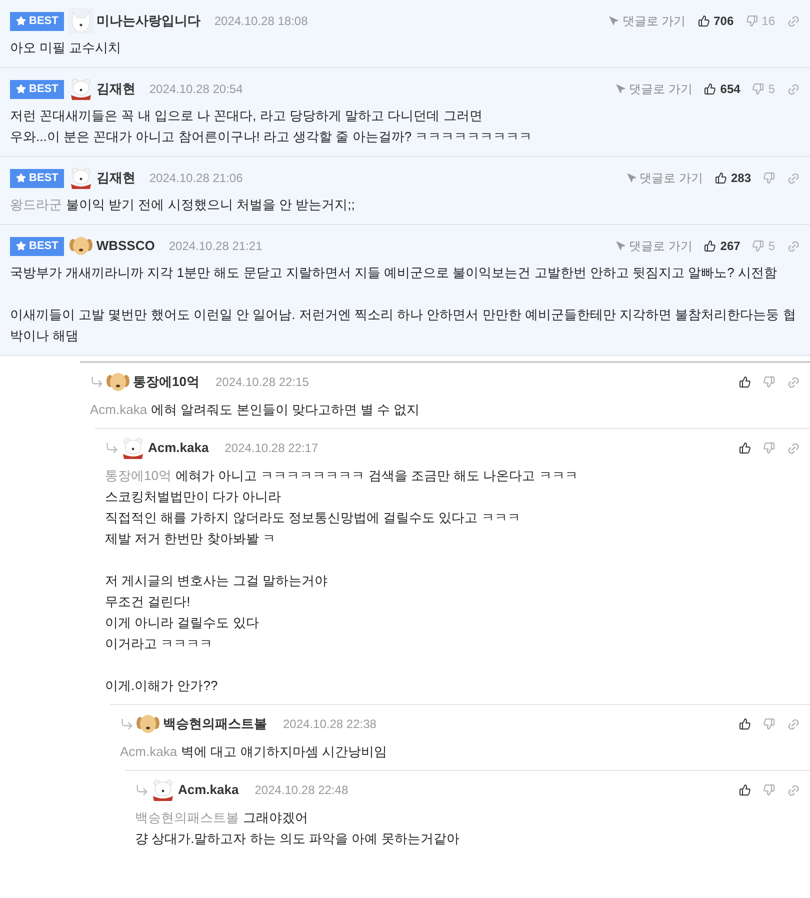 The width and height of the screenshot is (810, 898). What do you see at coordinates (216, 581) in the screenshot?
I see `comment-text: 저 게시글의 변호사는 그걸 말하는거야` at bounding box center [216, 581].